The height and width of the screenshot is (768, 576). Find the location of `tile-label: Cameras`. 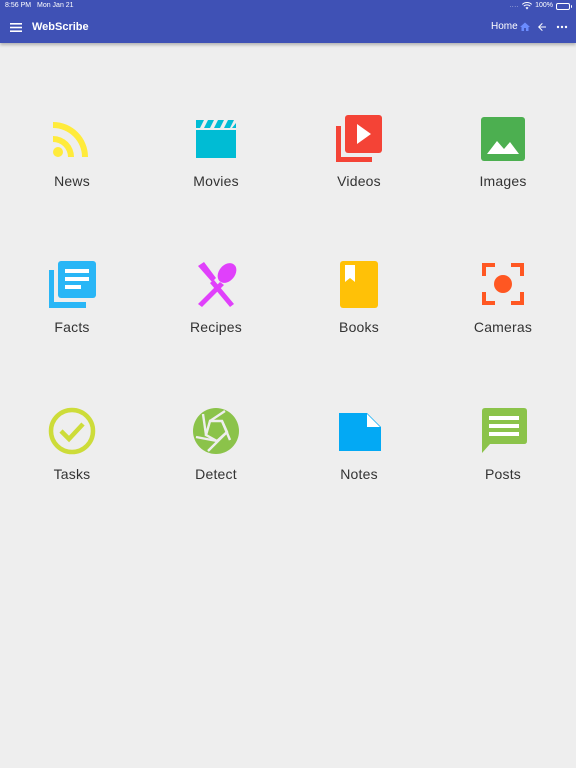

tile-label: Cameras is located at coordinates (503, 327).